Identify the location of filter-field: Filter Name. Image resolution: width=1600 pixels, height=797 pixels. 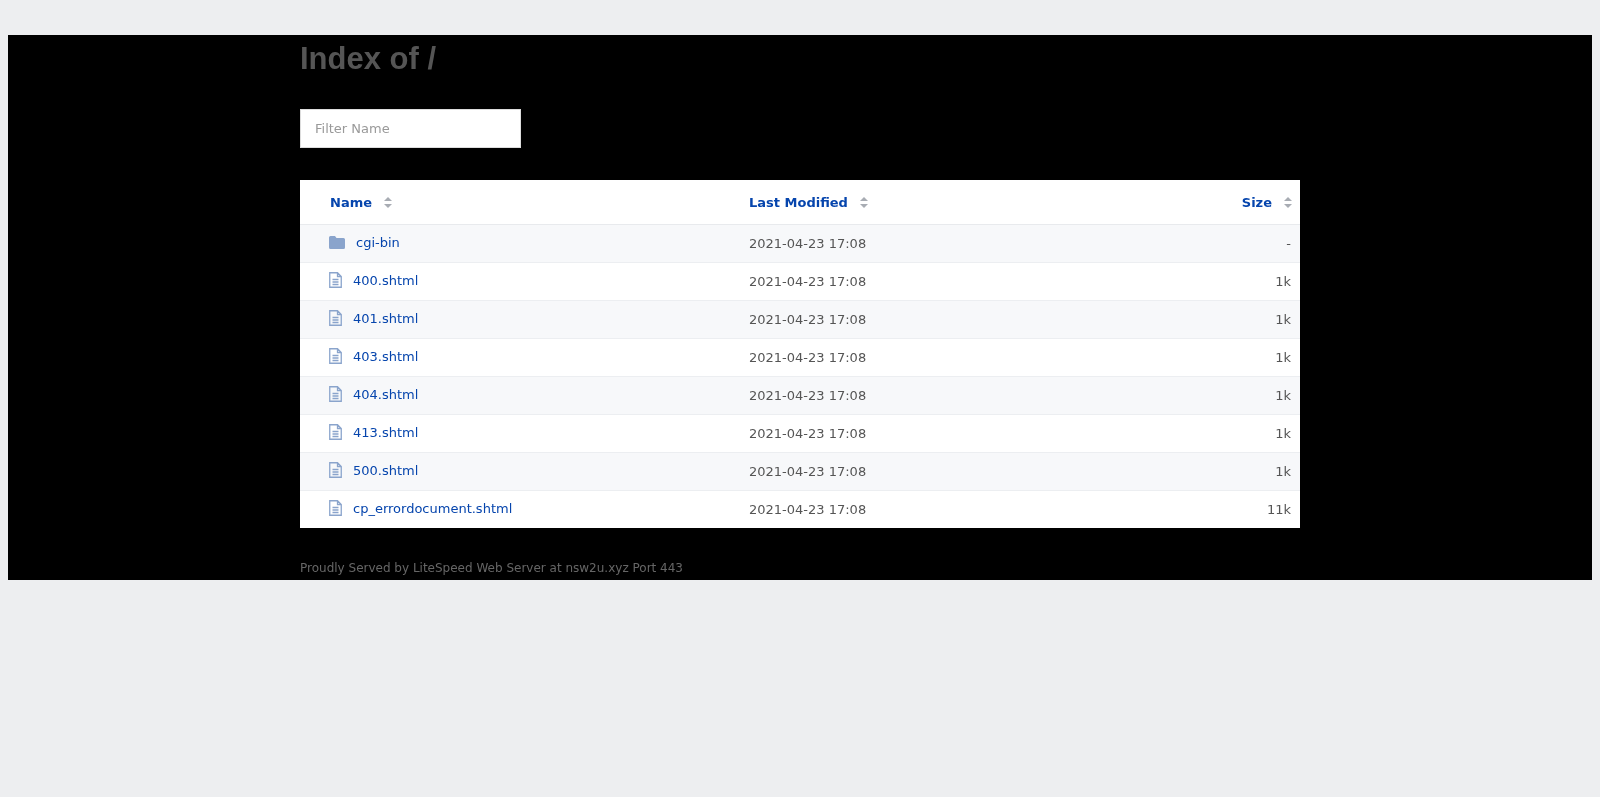
(410, 128).